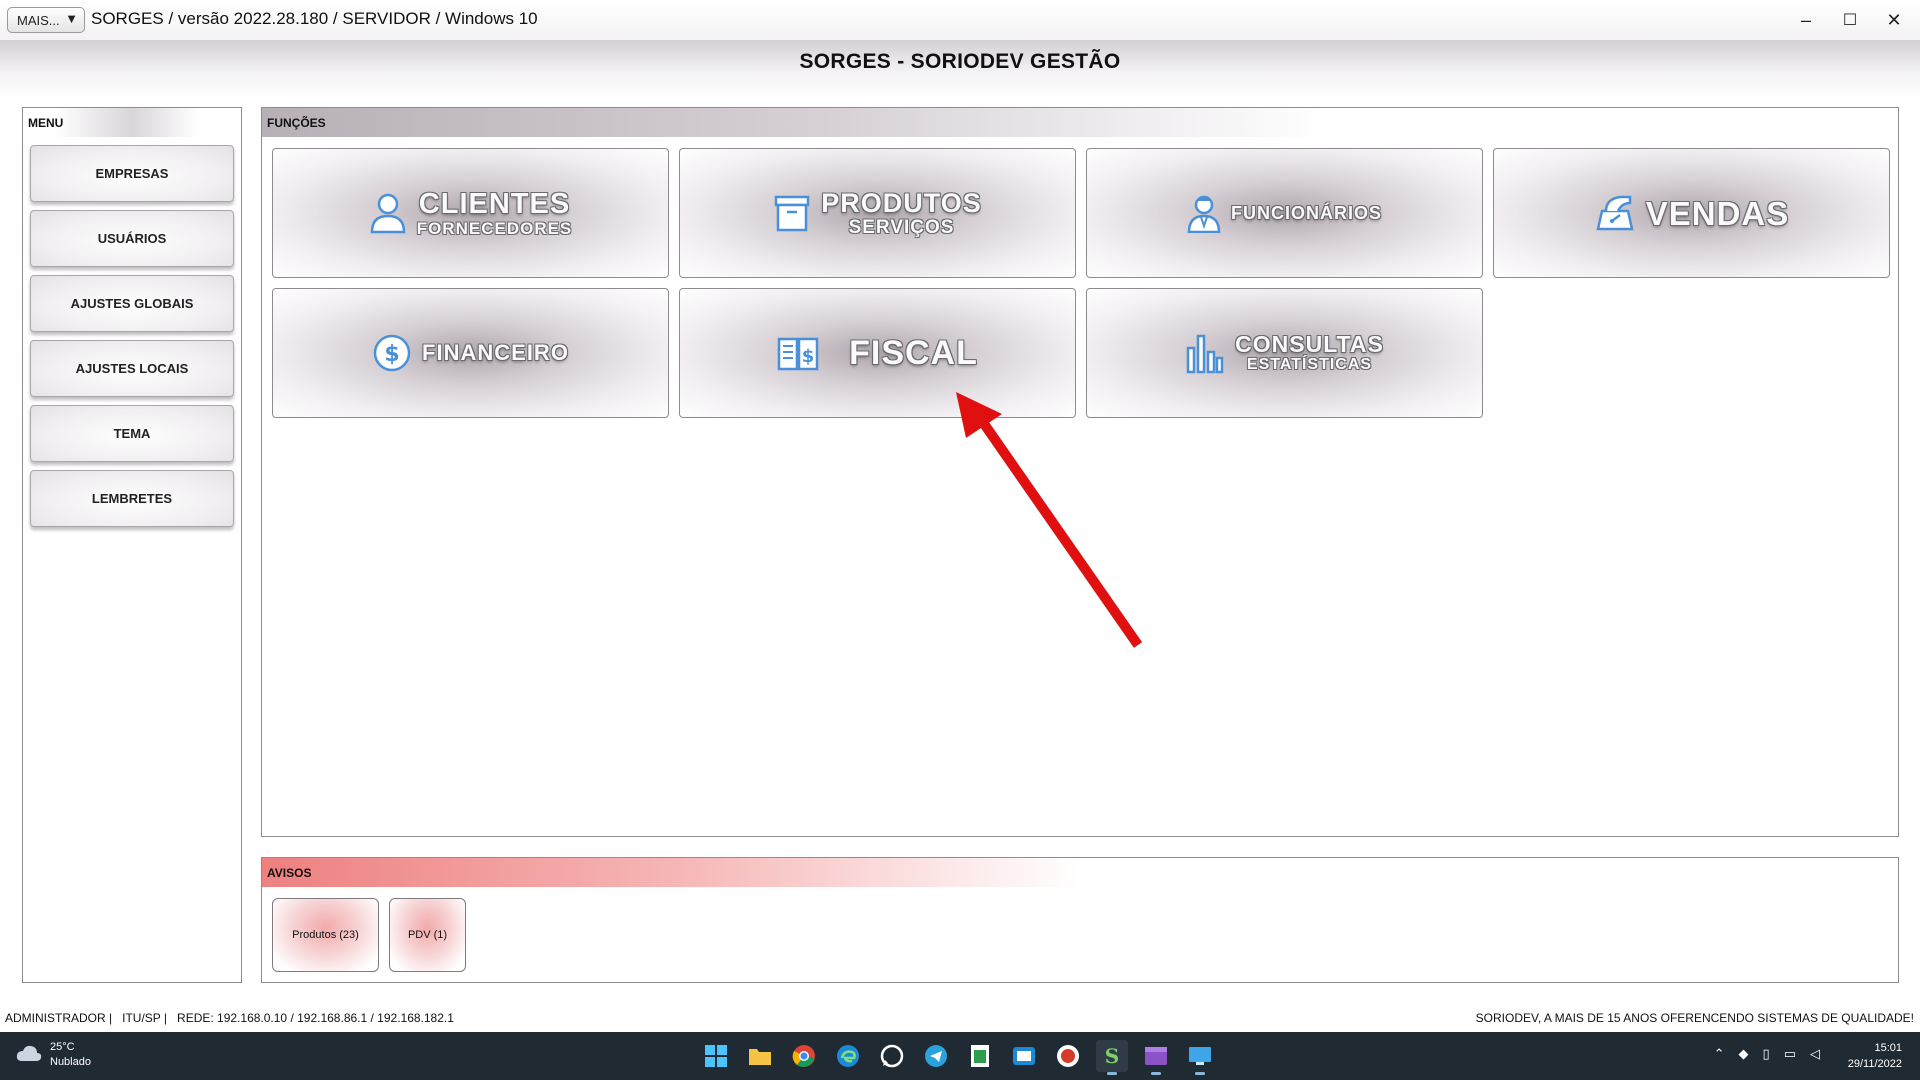 This screenshot has width=1920, height=1080. Describe the element at coordinates (913, 353) in the screenshot. I see `tile-fiscal-label: FISCAL` at that location.